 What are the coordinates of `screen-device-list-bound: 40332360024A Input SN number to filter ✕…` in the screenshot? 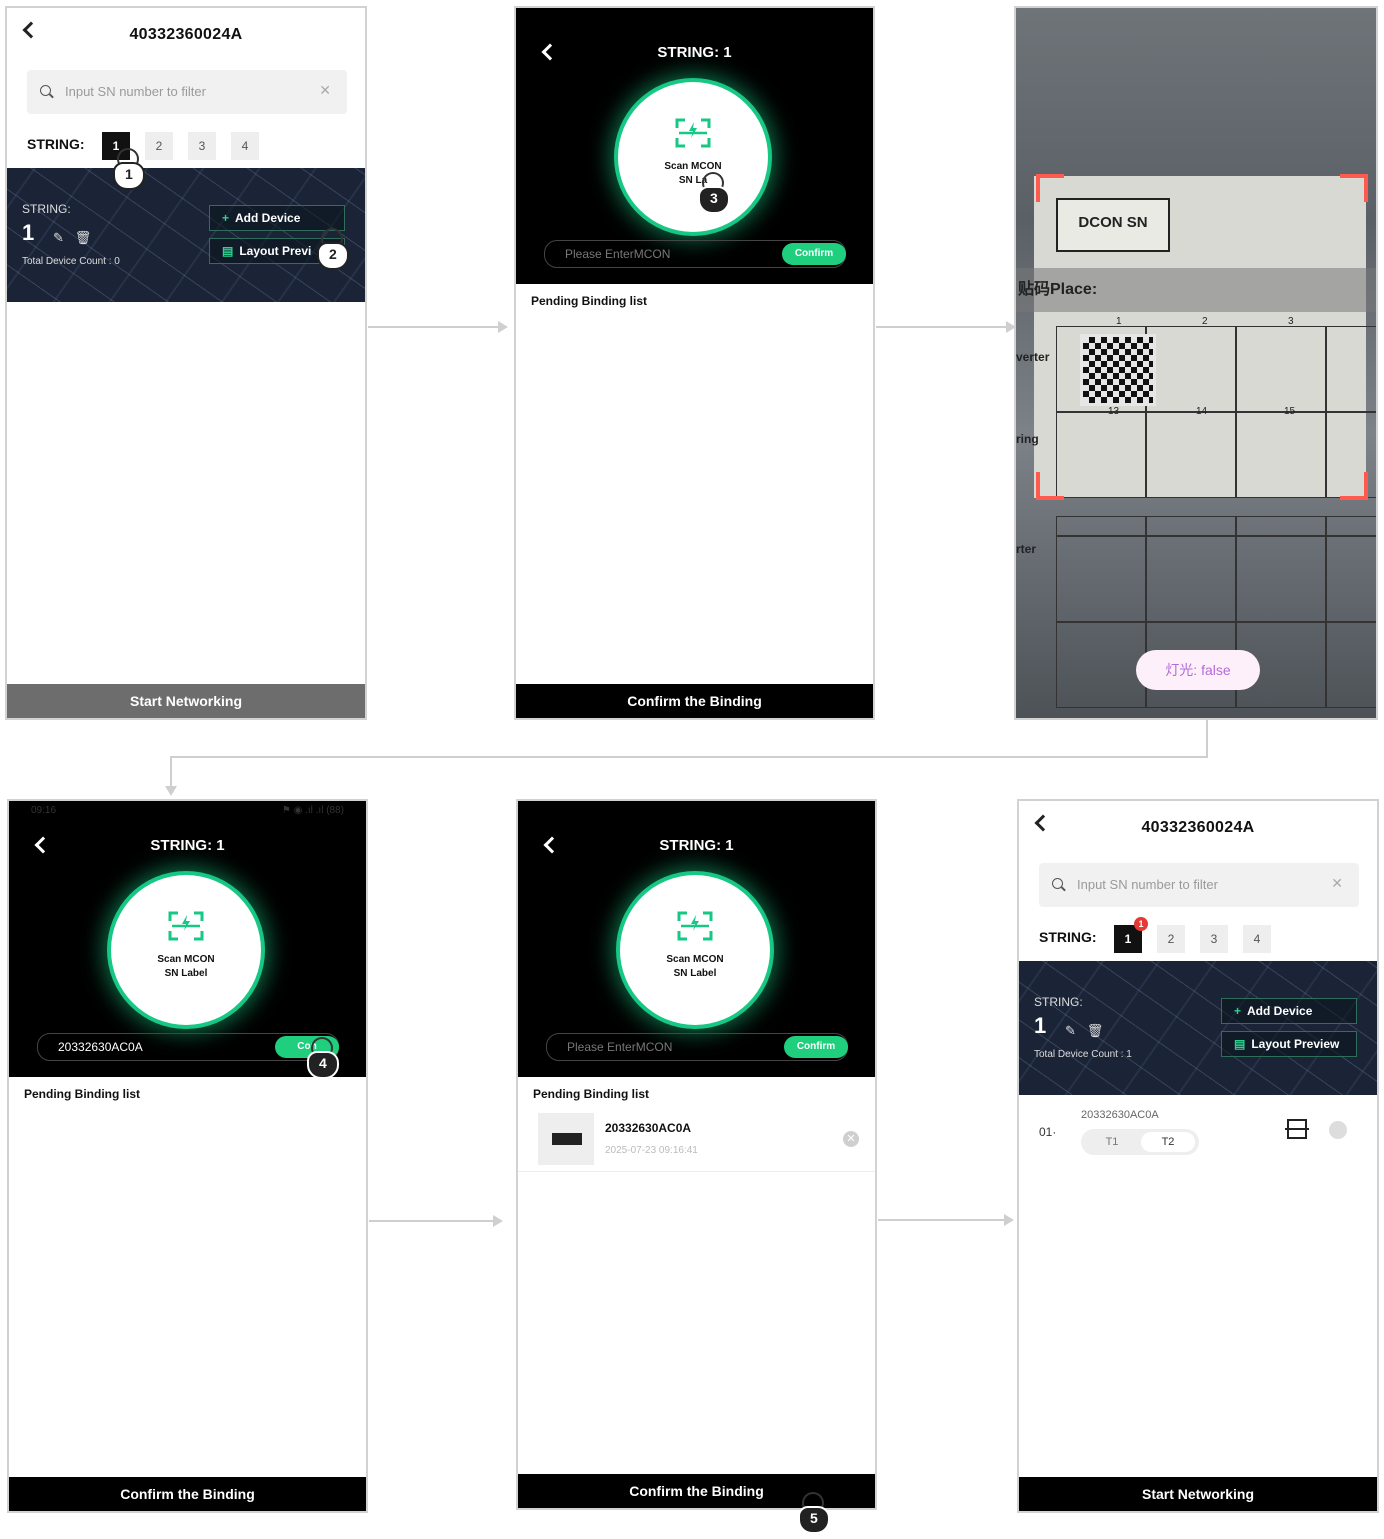 It's located at (1198, 1156).